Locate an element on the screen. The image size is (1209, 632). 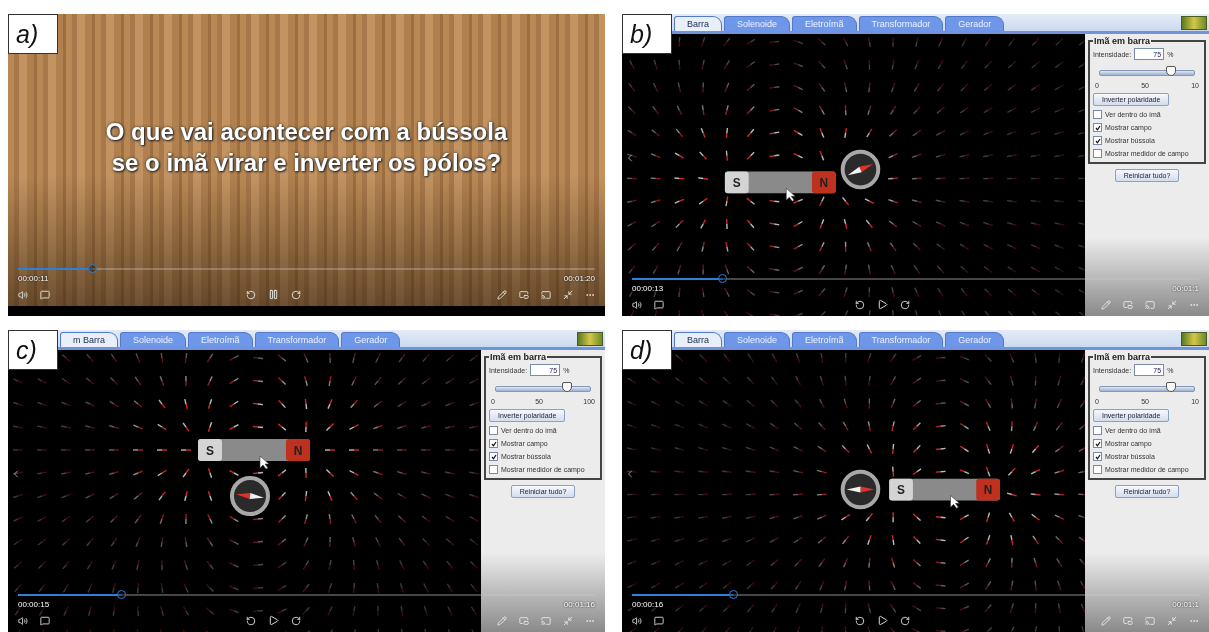
elapsed-time: 00:00:13 is located at coordinates (648, 288).